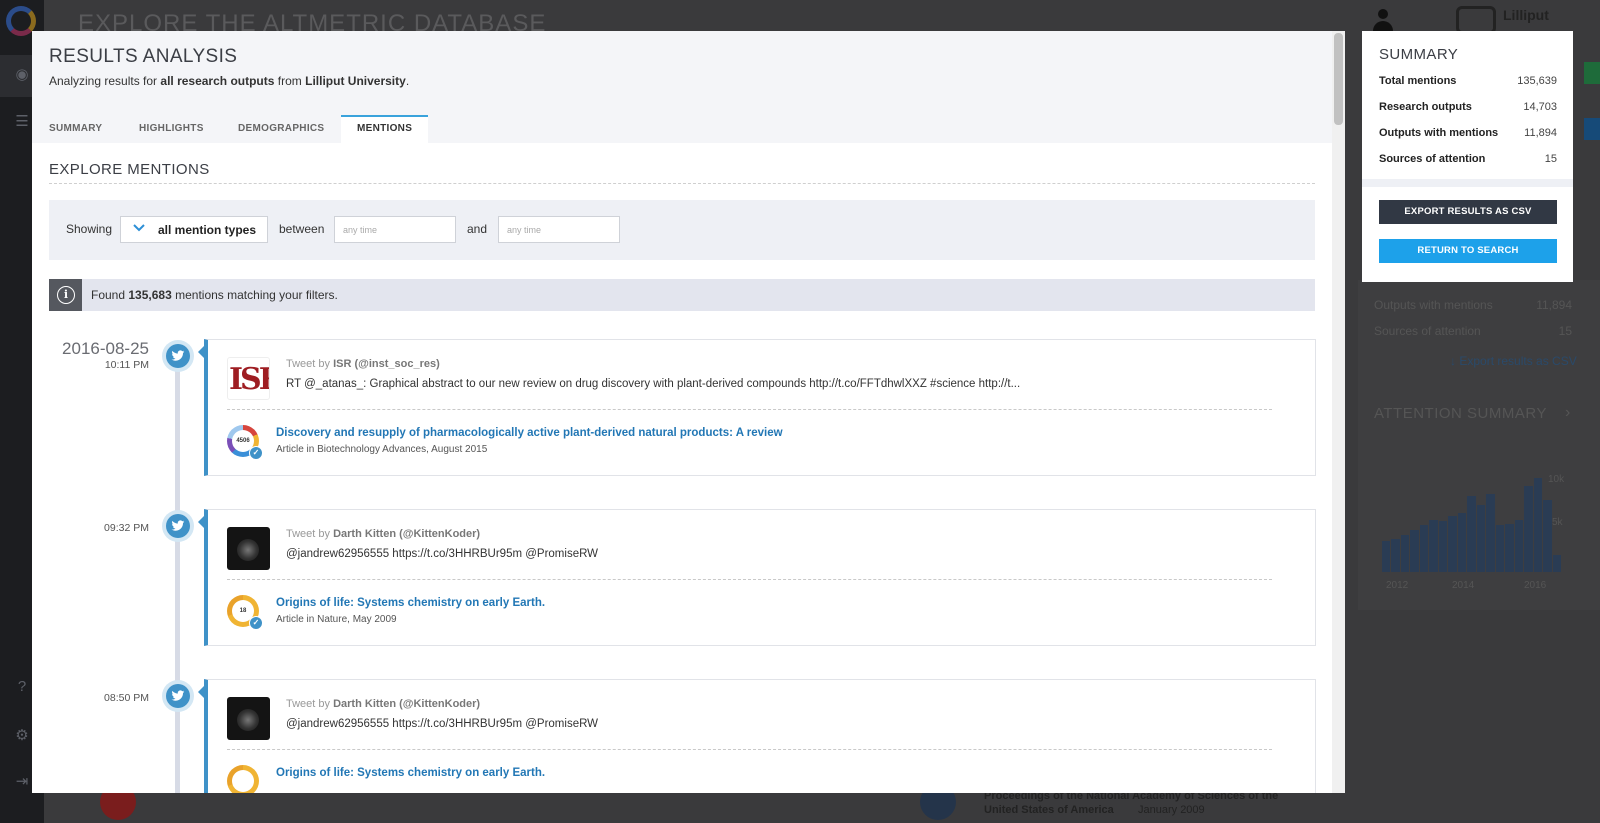 The height and width of the screenshot is (823, 1600). Describe the element at coordinates (1383, 21) in the screenshot. I see `user-icon` at that location.